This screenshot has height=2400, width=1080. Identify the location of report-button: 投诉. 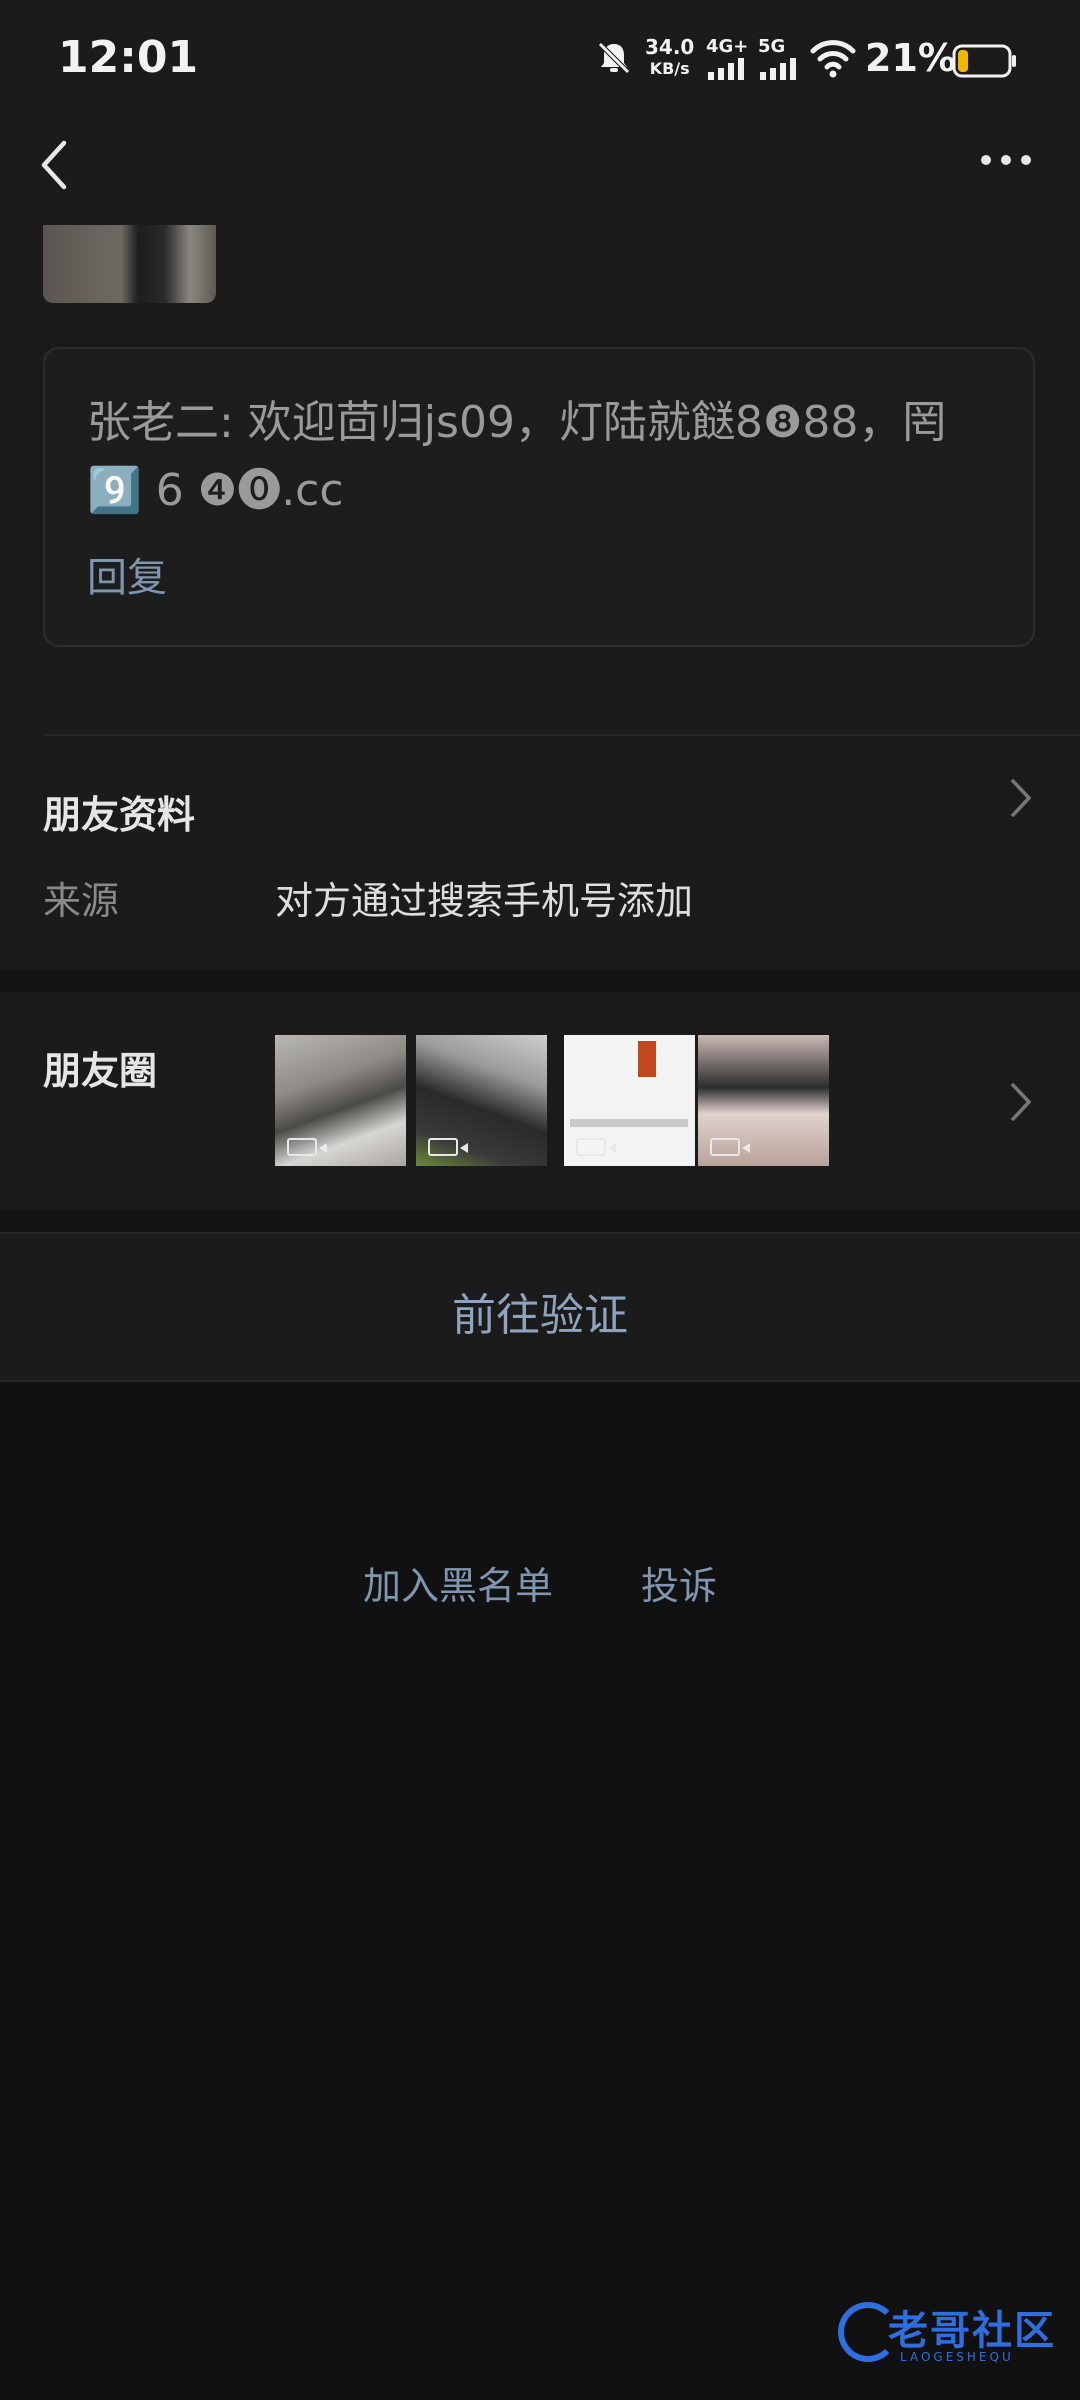
(679, 1582).